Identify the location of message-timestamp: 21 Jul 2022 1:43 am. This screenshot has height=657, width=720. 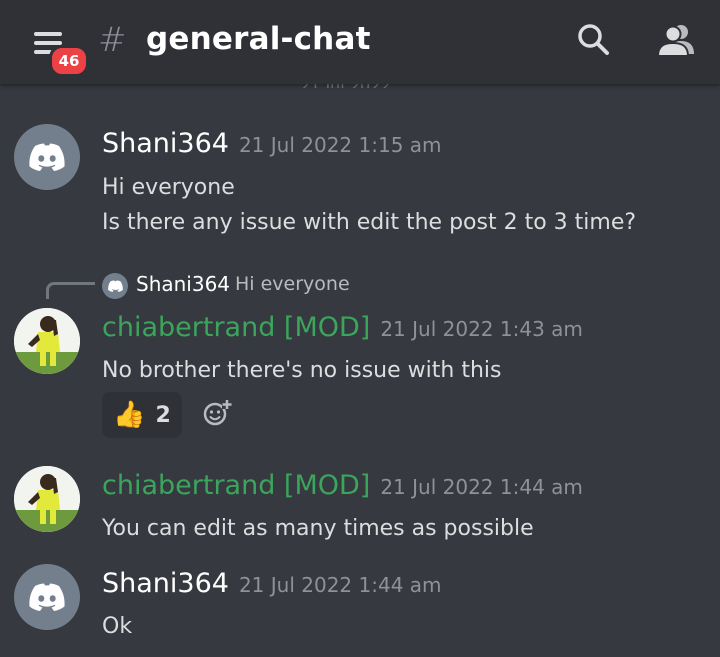
(481, 329).